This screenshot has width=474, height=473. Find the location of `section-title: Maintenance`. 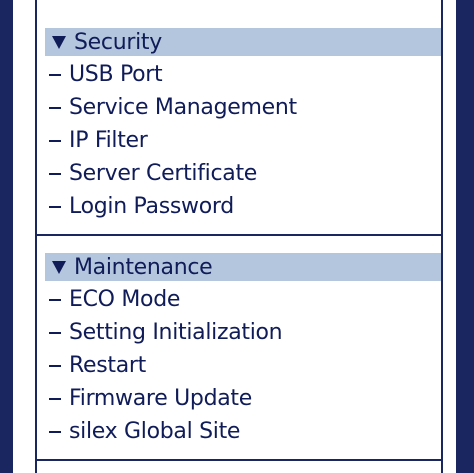

section-title: Maintenance is located at coordinates (143, 267).